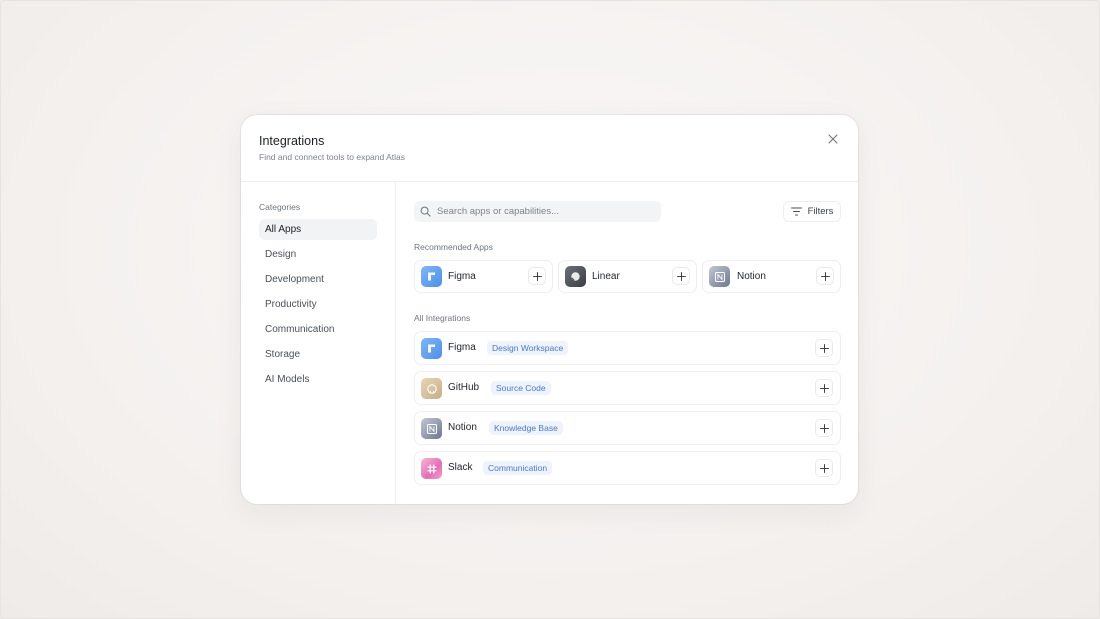 This screenshot has height=619, width=1100. I want to click on category-tag: Source Code, so click(521, 388).